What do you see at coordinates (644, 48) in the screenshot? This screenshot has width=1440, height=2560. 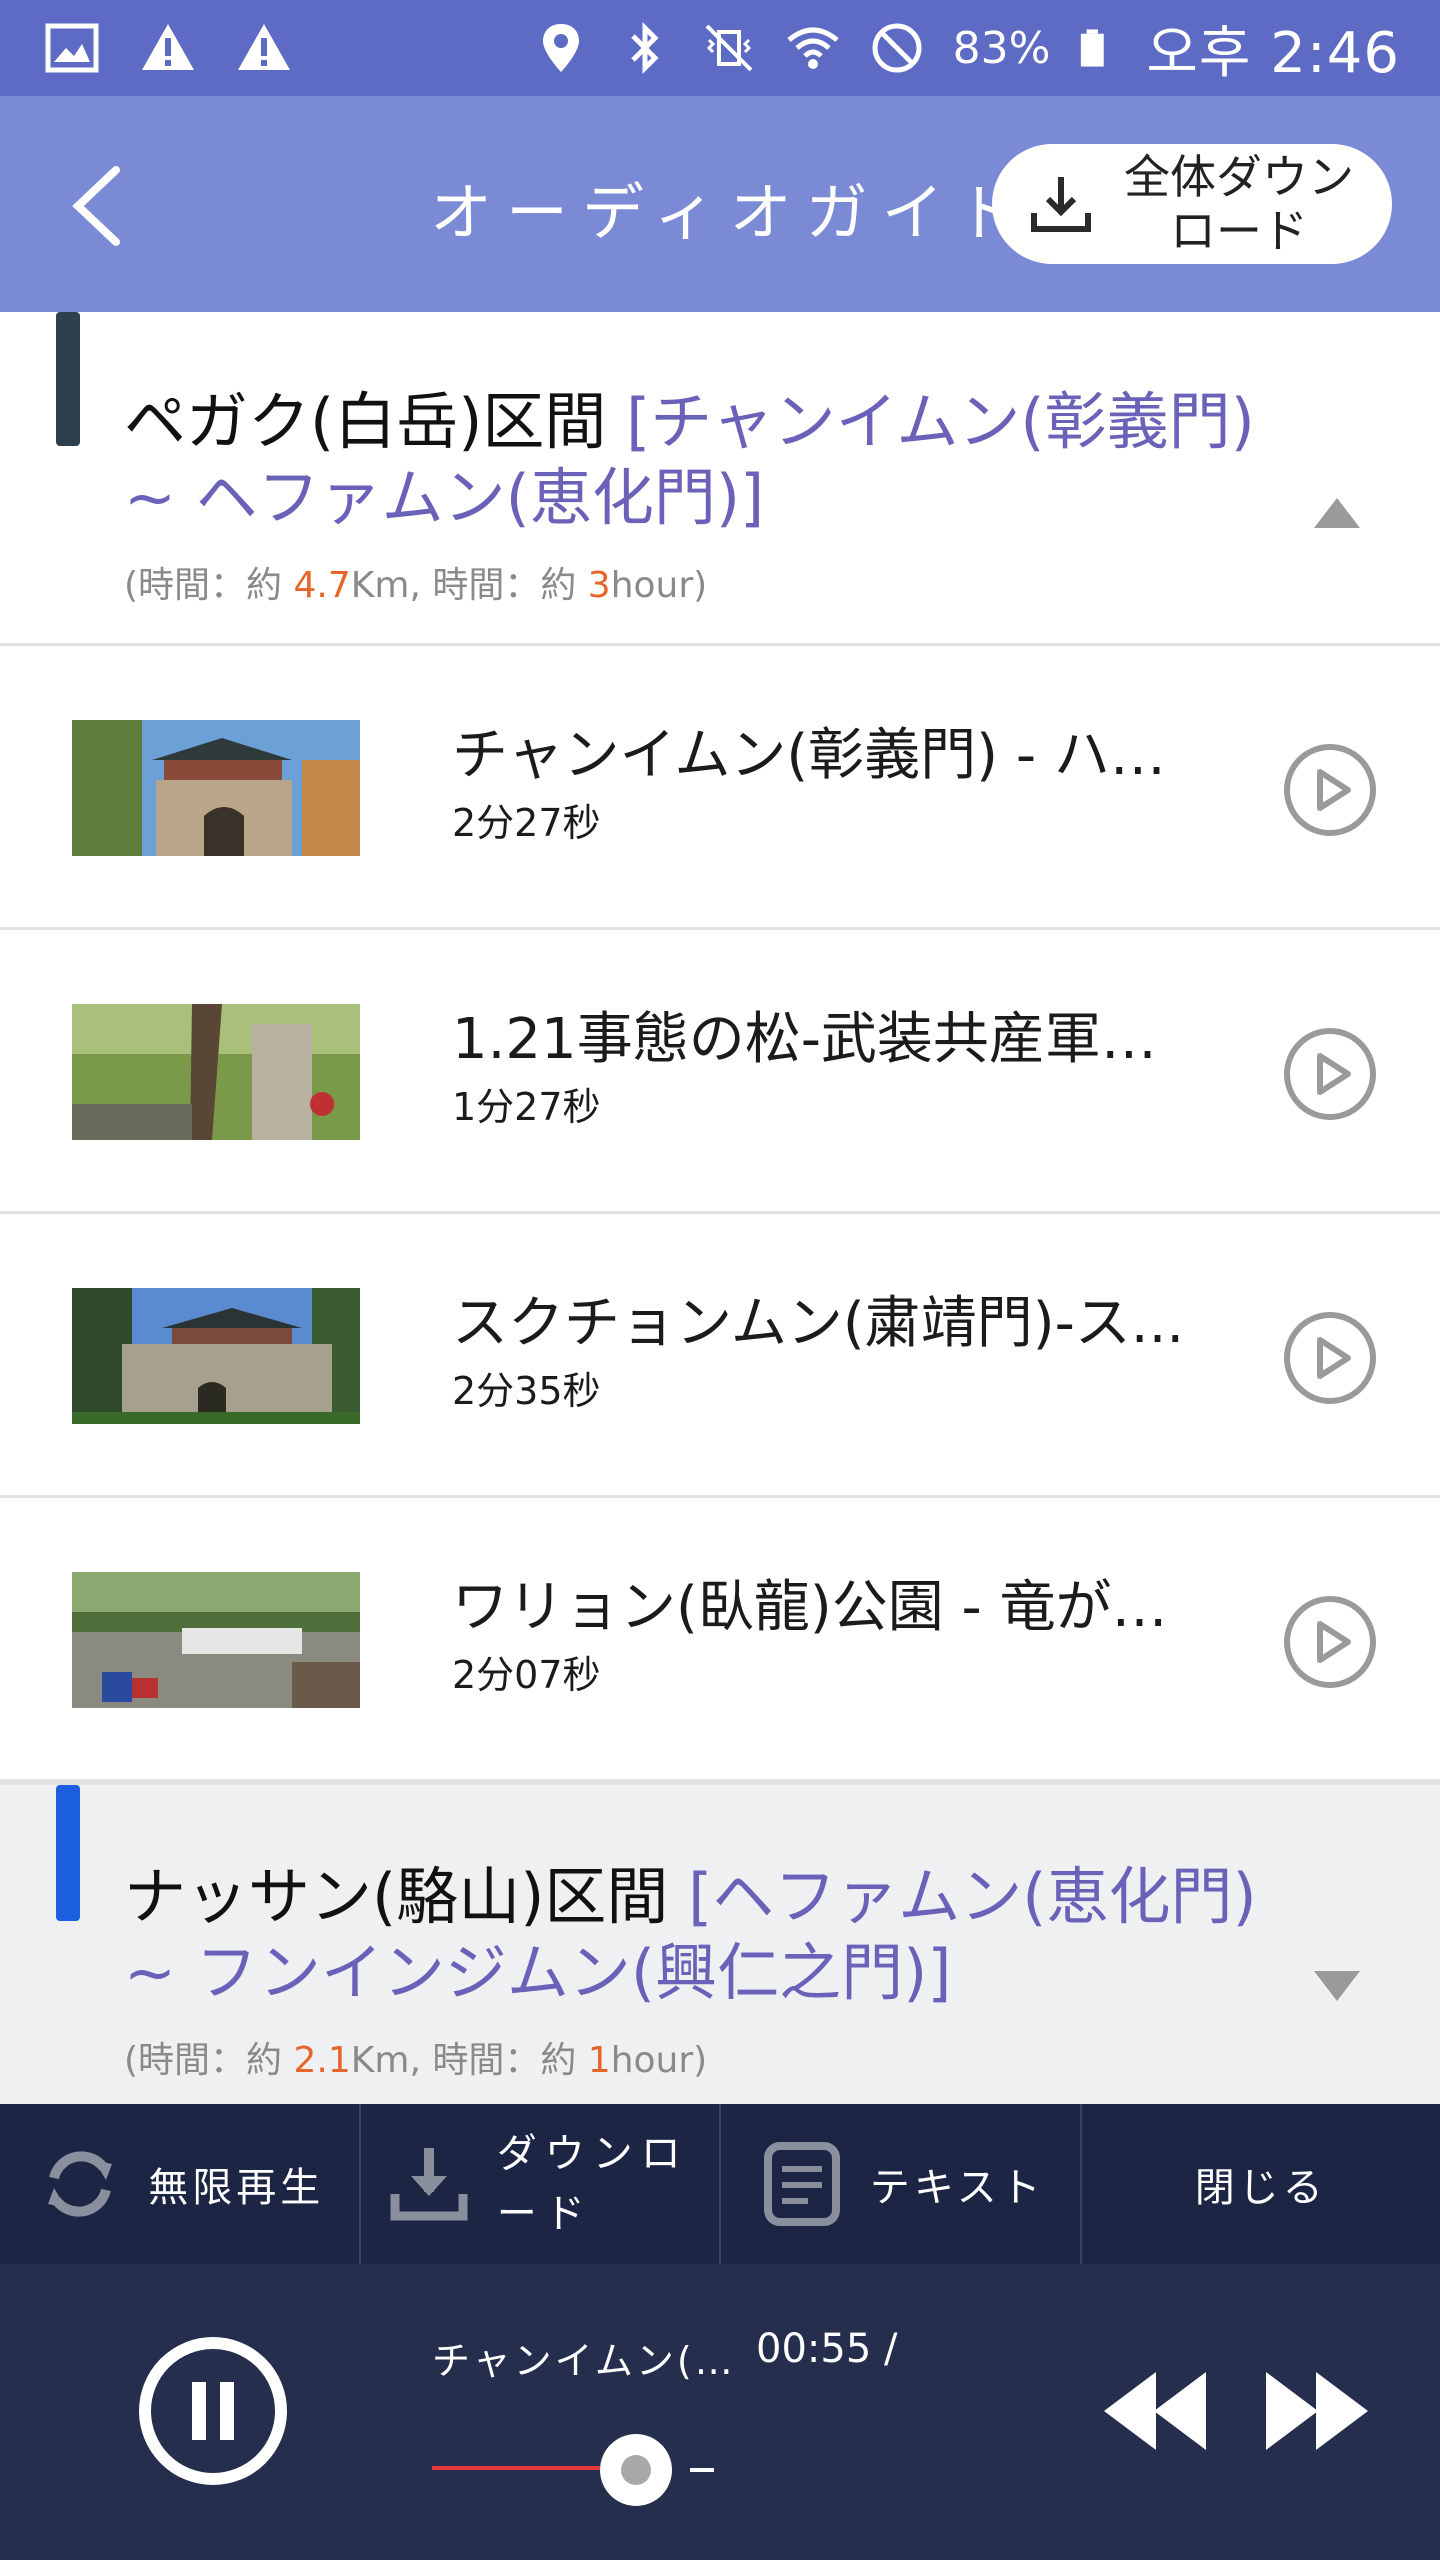 I see `bluetooth-icon` at bounding box center [644, 48].